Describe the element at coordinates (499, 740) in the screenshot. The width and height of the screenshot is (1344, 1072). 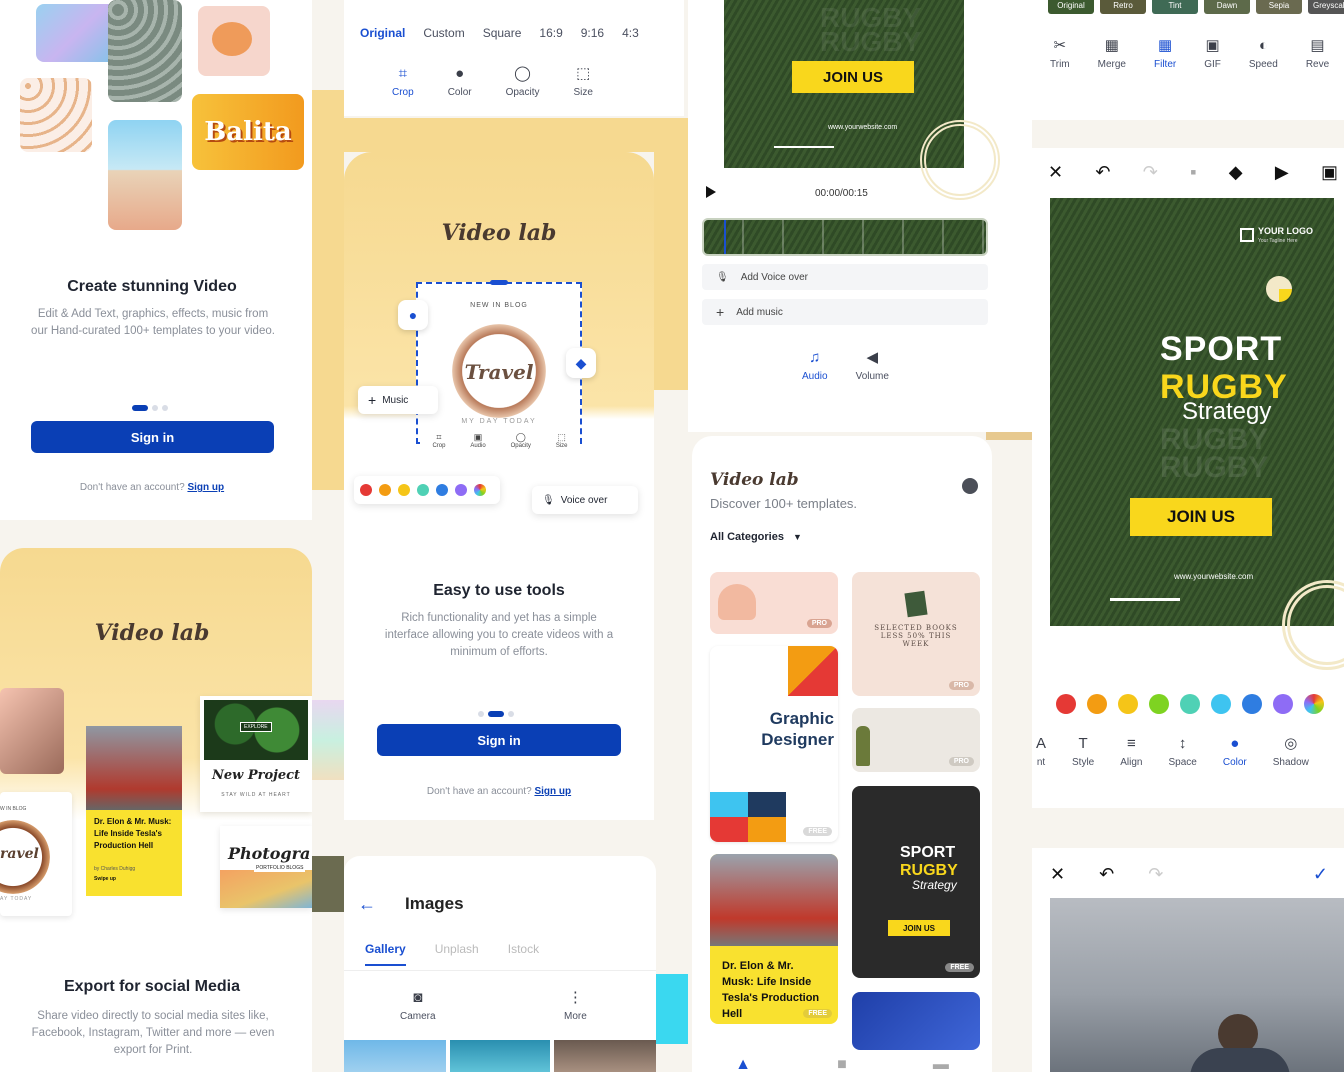
I see `tools-signin-button: Sign in` at that location.